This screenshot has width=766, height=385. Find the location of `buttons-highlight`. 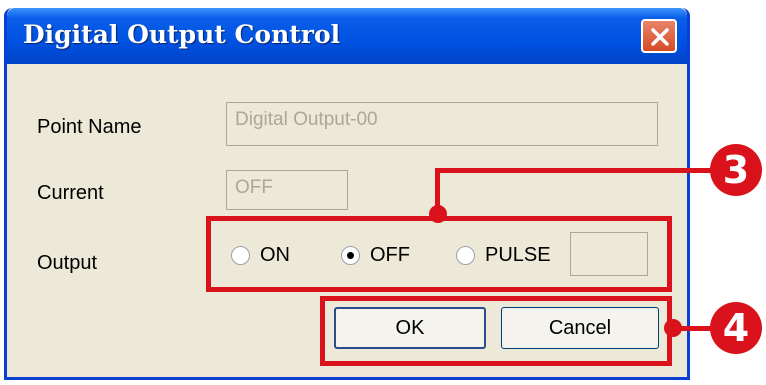

buttons-highlight is located at coordinates (496, 331).